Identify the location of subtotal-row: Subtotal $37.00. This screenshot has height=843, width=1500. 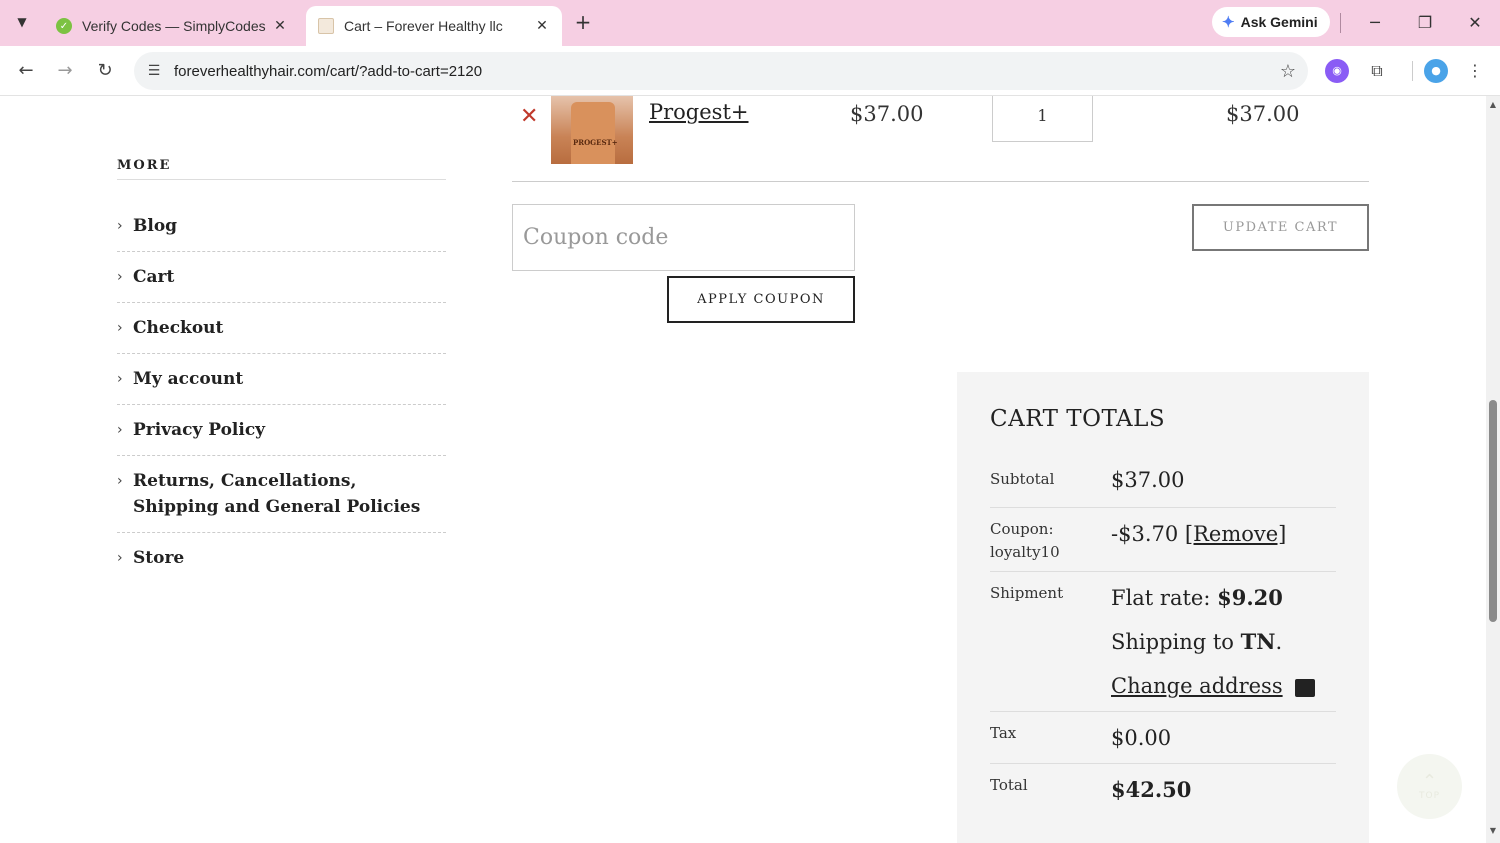
(1163, 483).